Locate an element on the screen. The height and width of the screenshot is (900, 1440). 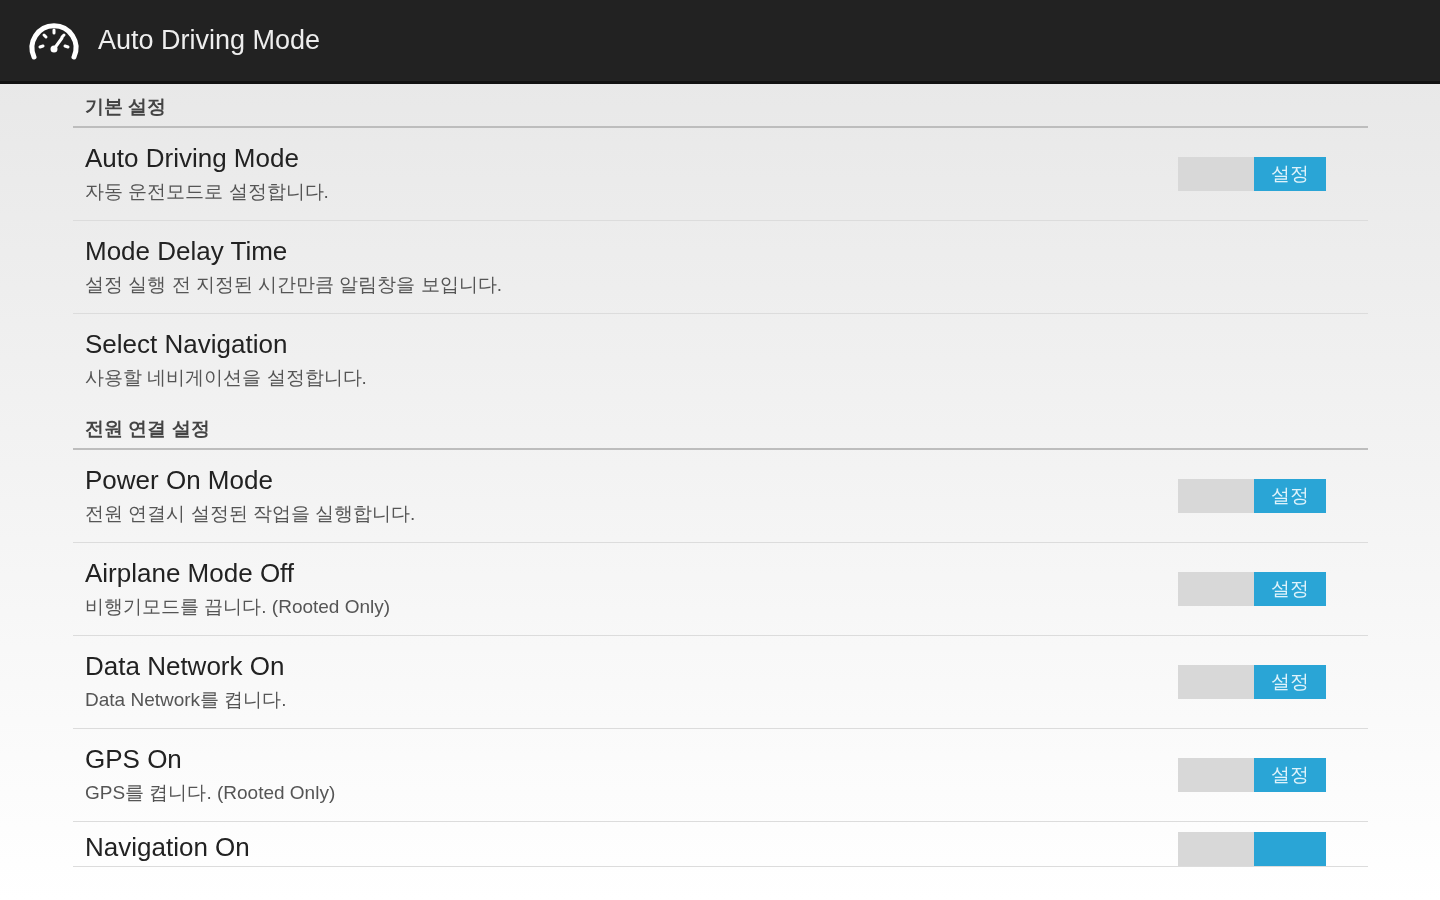
setting-title: Navigation On is located at coordinates (168, 847).